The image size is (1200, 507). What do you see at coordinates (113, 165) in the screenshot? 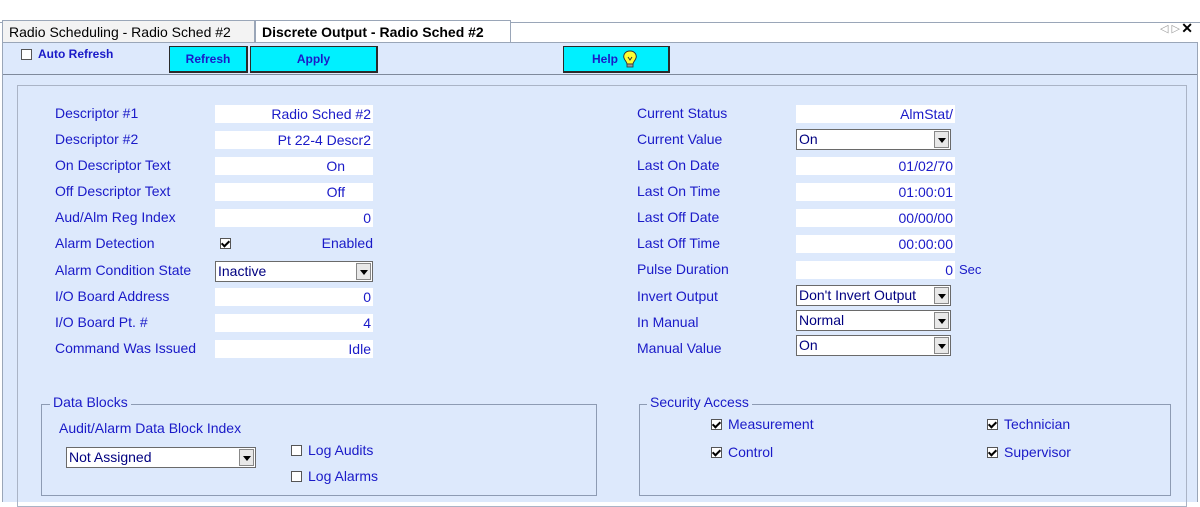
I see `on-descriptor-label: On Descriptor Text` at bounding box center [113, 165].